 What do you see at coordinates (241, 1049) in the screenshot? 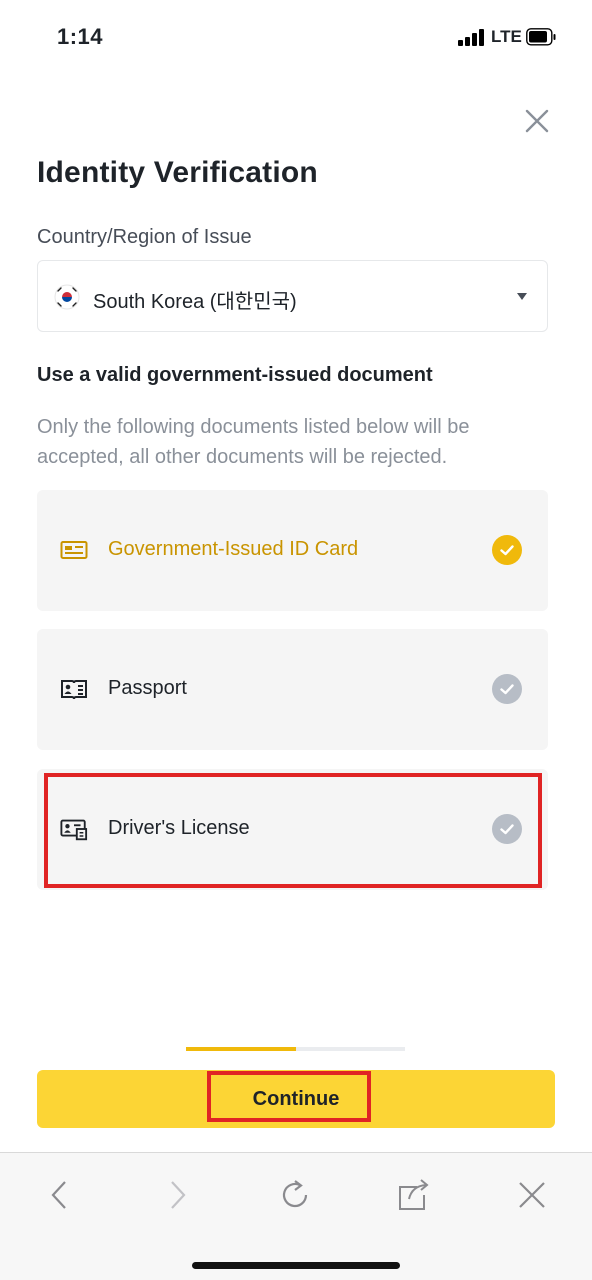
I see `progress-fill` at bounding box center [241, 1049].